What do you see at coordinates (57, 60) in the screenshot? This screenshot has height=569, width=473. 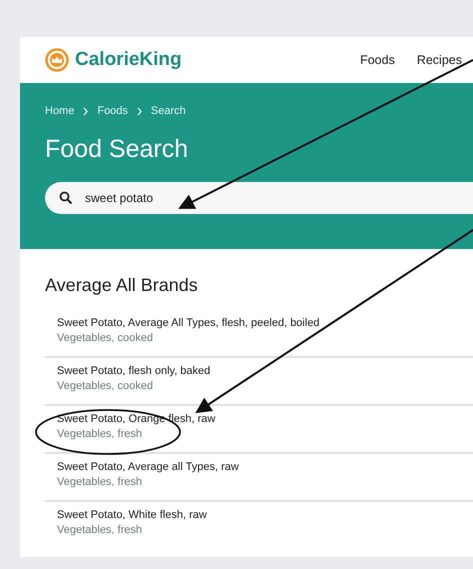 I see `crown-logo-icon` at bounding box center [57, 60].